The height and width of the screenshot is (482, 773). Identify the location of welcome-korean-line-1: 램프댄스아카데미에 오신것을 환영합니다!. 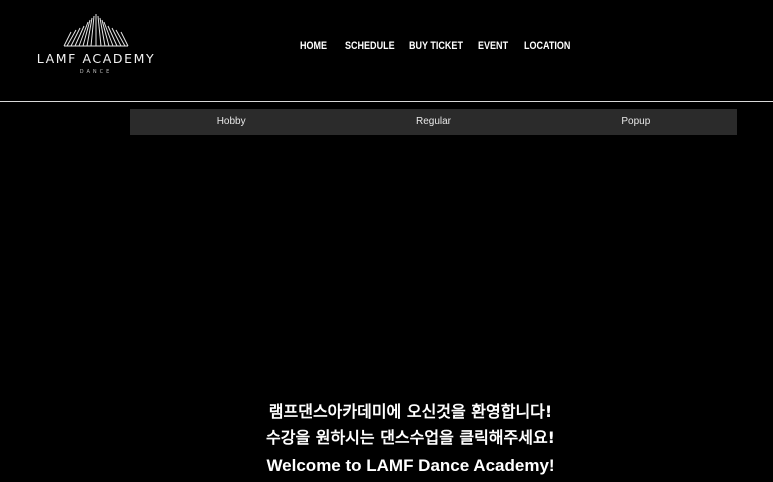
(386, 410).